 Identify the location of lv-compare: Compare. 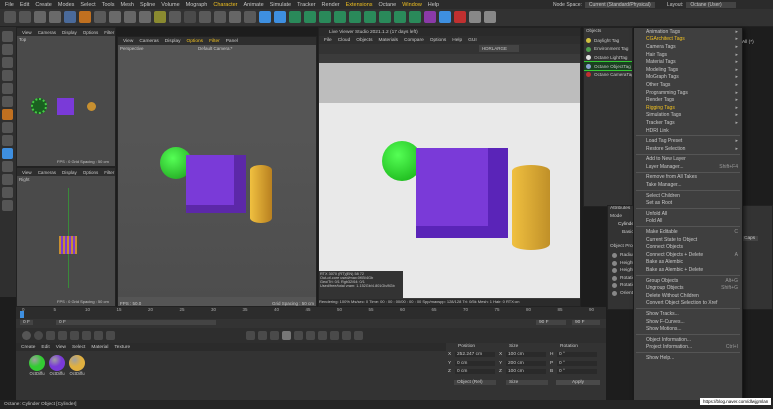
(414, 40).